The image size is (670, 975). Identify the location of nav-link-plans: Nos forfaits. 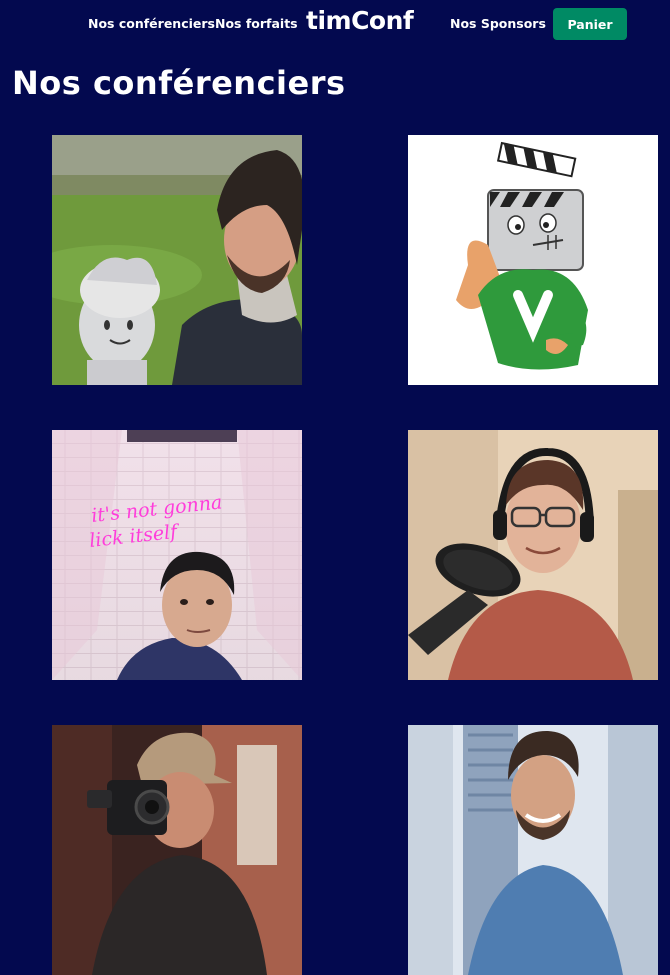
(256, 23).